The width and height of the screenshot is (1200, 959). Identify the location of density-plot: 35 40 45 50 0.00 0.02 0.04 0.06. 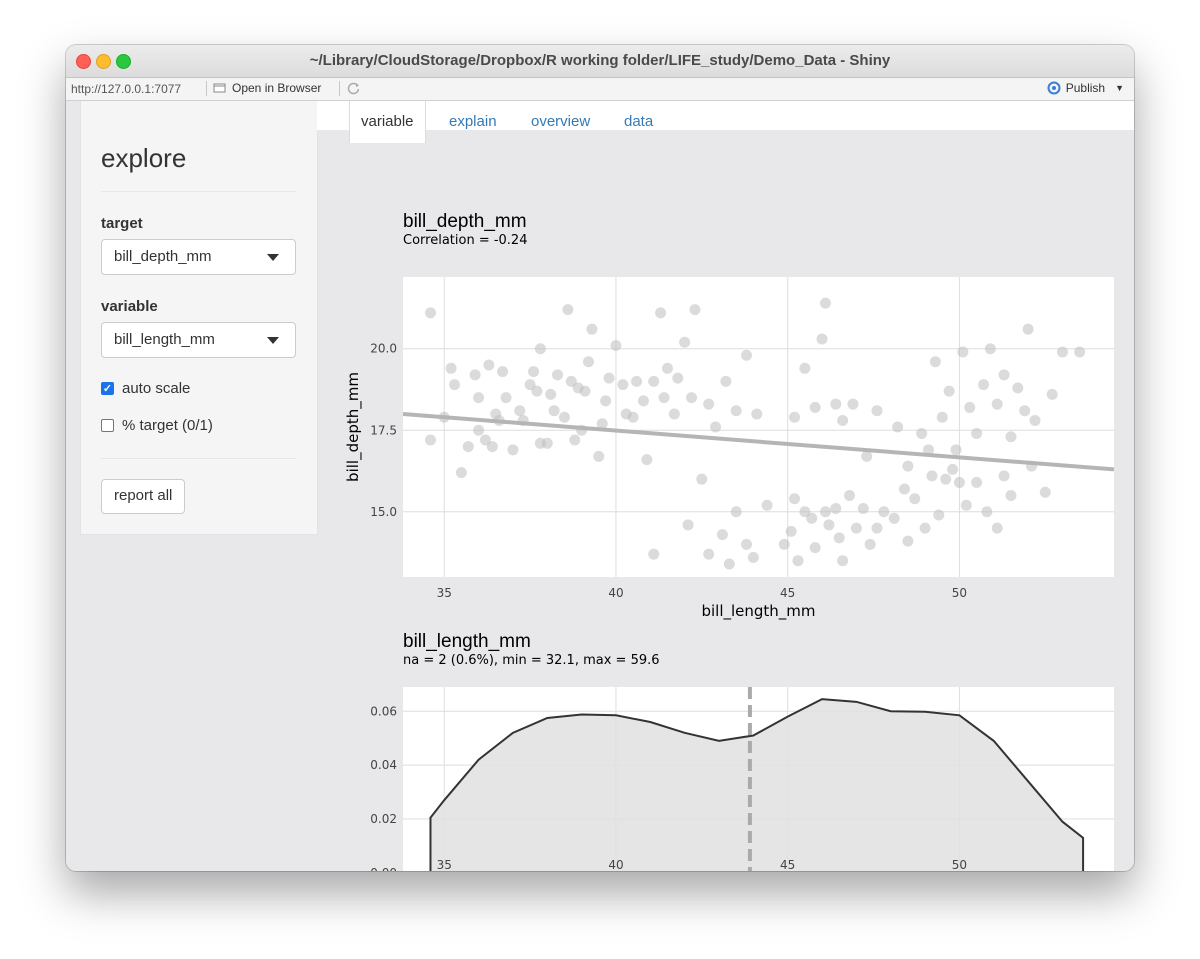
(742, 779).